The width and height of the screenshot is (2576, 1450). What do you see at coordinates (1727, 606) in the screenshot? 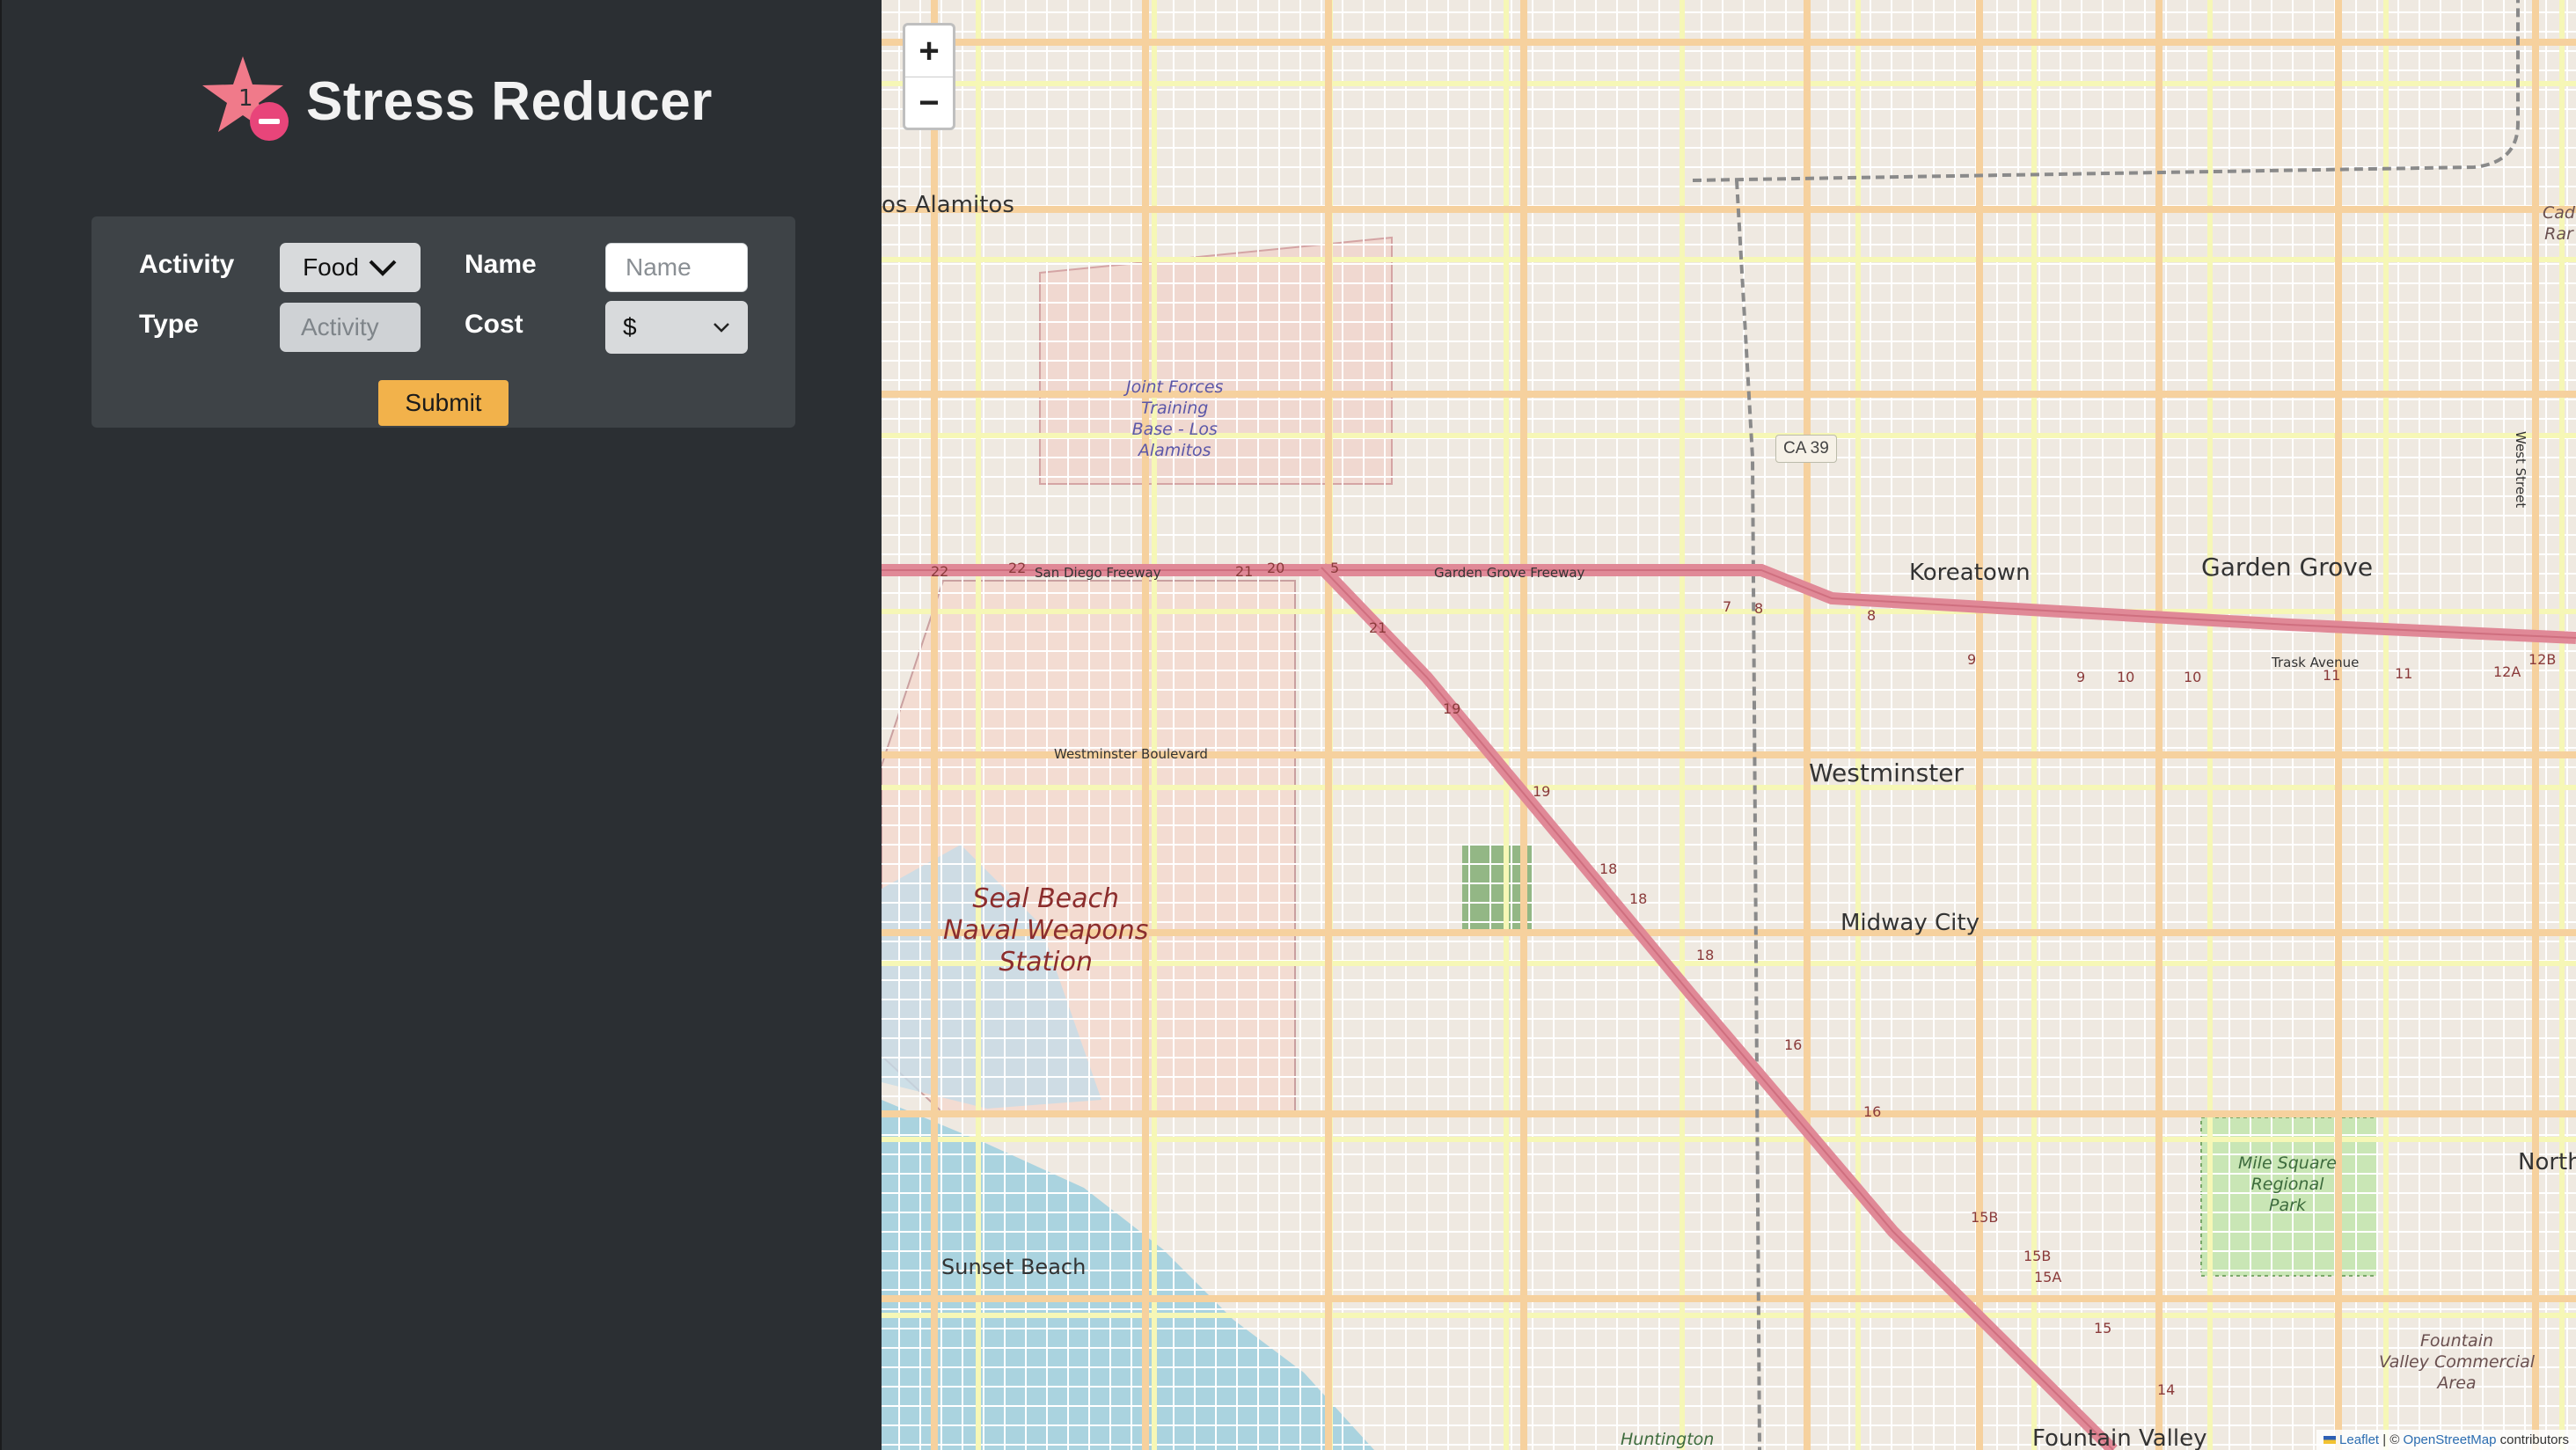
I see `exit-number: 7` at bounding box center [1727, 606].